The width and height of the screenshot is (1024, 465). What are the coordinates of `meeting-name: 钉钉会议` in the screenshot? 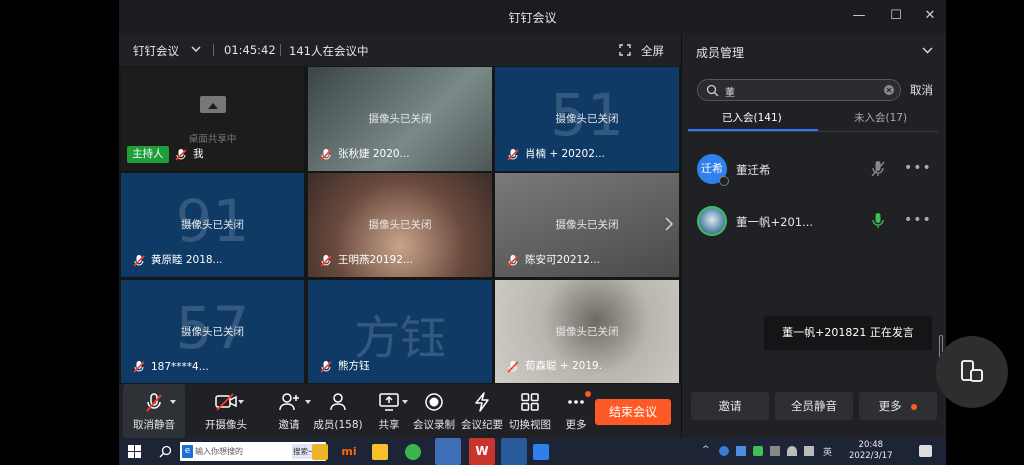 It's located at (156, 51).